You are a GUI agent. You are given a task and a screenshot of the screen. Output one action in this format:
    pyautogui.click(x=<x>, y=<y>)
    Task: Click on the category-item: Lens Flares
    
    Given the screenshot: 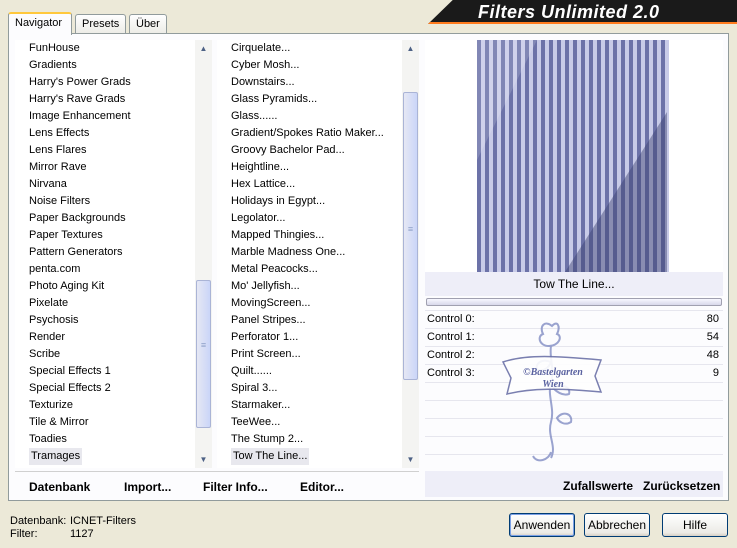 What is the action you would take?
    pyautogui.click(x=110, y=150)
    